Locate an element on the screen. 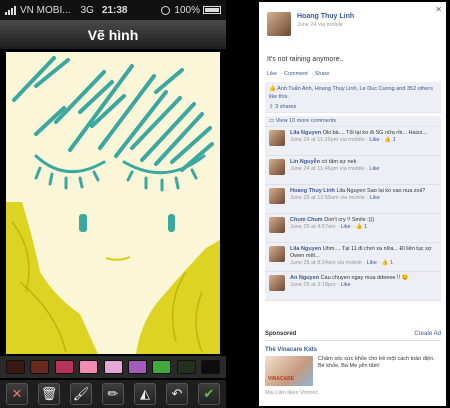 The height and width of the screenshot is (408, 450). commenter-name: Chum Chum is located at coordinates (306, 220).